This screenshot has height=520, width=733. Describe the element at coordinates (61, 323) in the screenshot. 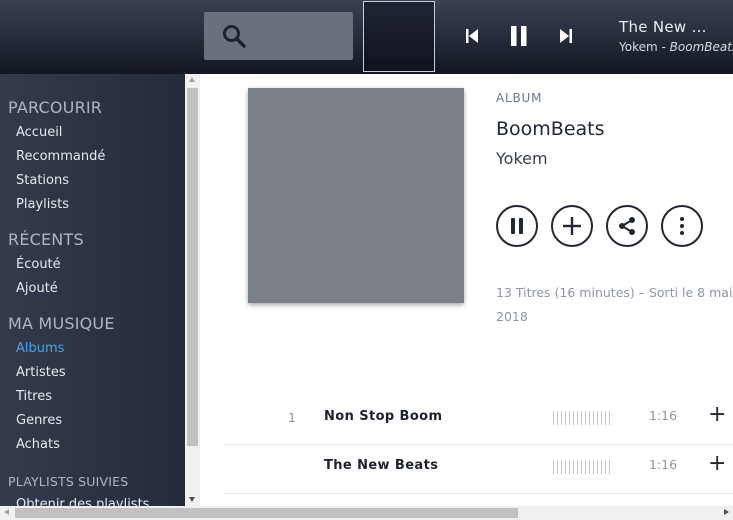

I see `section-ma-musique: MA MUSIQUE` at that location.